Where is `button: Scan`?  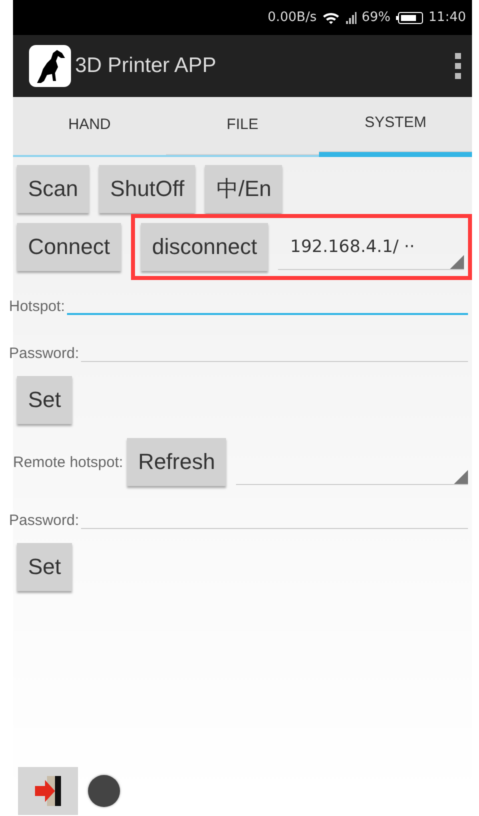
button: Scan is located at coordinates (53, 189).